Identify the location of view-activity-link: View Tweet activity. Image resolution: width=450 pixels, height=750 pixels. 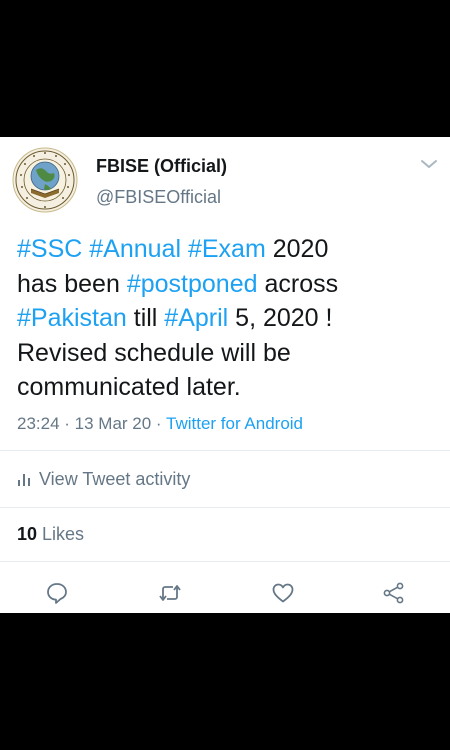
(103, 479).